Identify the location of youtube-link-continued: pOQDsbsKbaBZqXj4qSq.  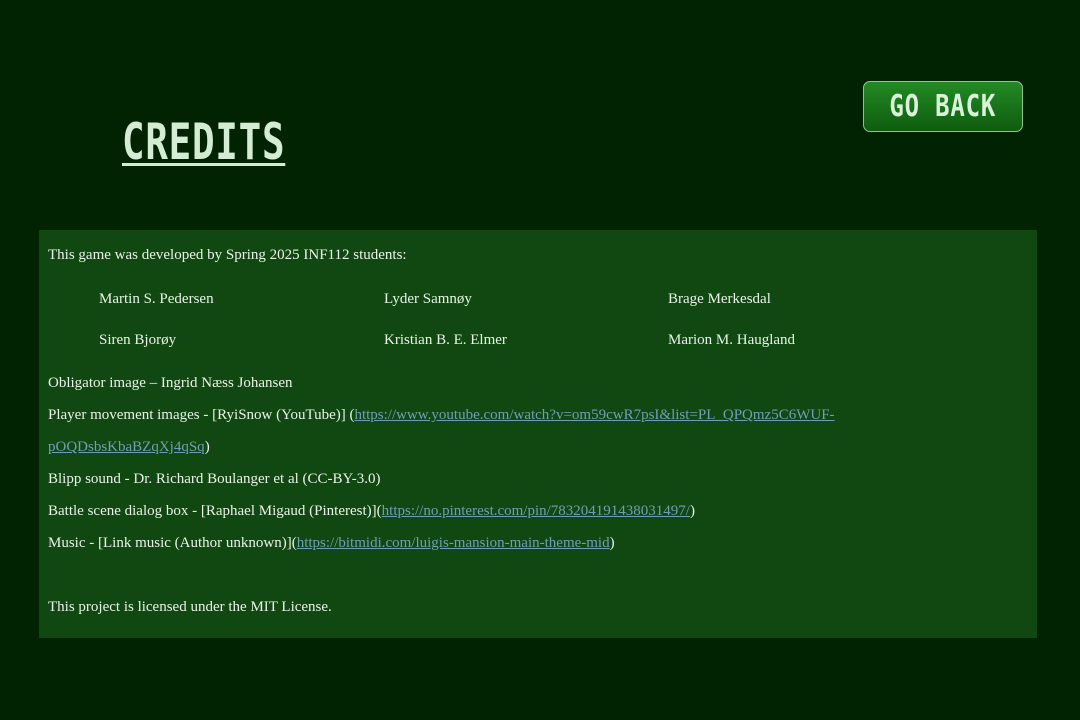
(126, 447).